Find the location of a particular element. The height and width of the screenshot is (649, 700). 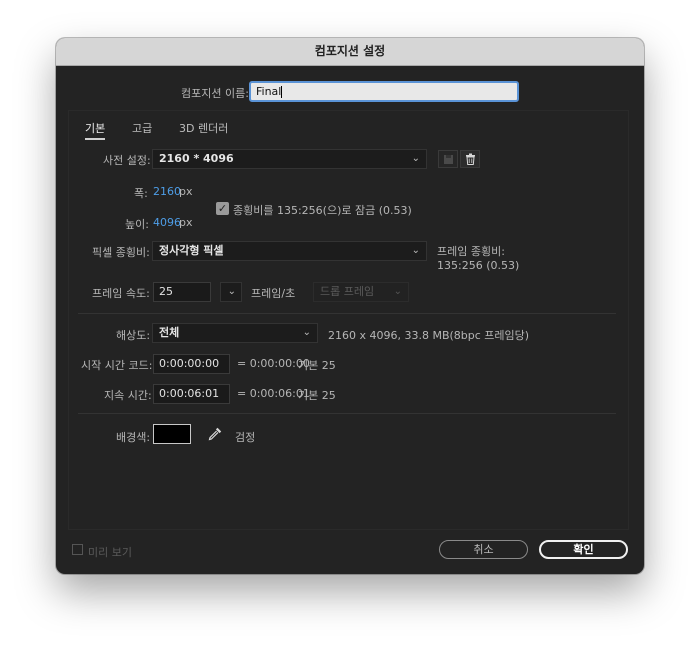

trash-icon is located at coordinates (470, 159).